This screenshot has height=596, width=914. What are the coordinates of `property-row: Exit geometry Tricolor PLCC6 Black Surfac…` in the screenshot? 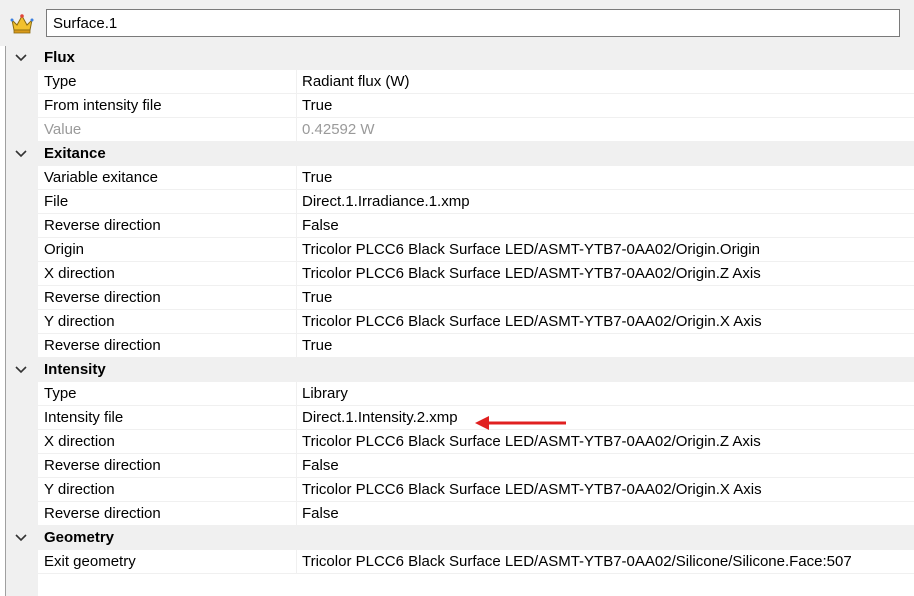 It's located at (460, 562).